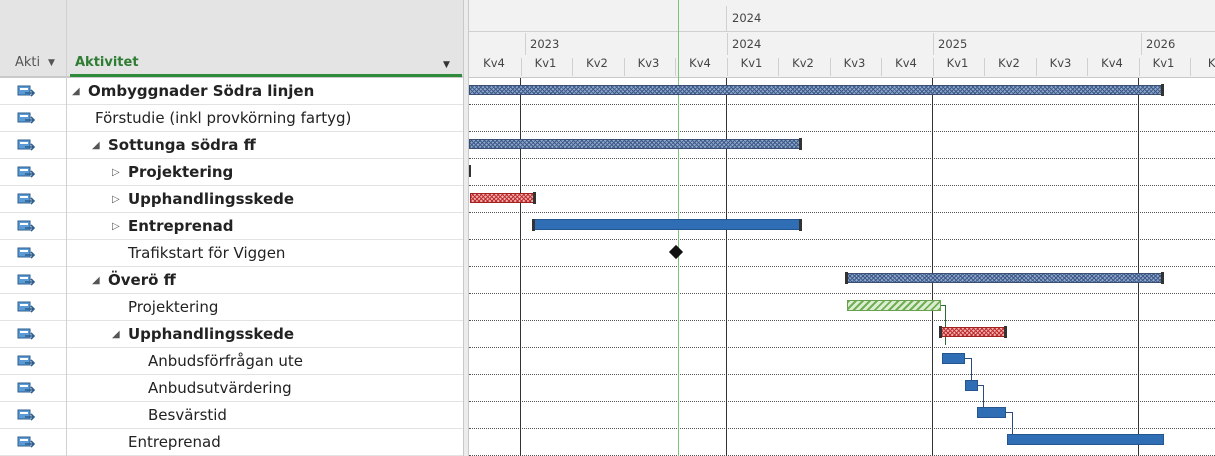 This screenshot has width=1215, height=456. What do you see at coordinates (187, 415) in the screenshot?
I see `task-name: Besvärstid` at bounding box center [187, 415].